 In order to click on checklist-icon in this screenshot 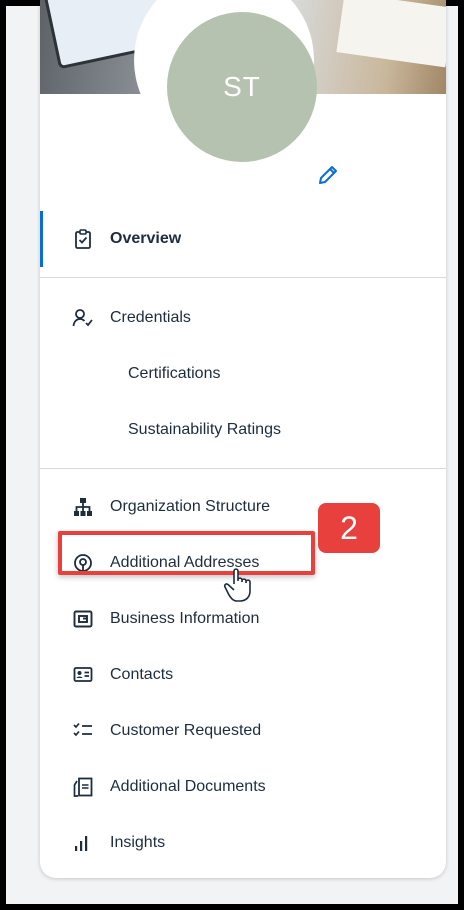, I will do `click(83, 731)`.